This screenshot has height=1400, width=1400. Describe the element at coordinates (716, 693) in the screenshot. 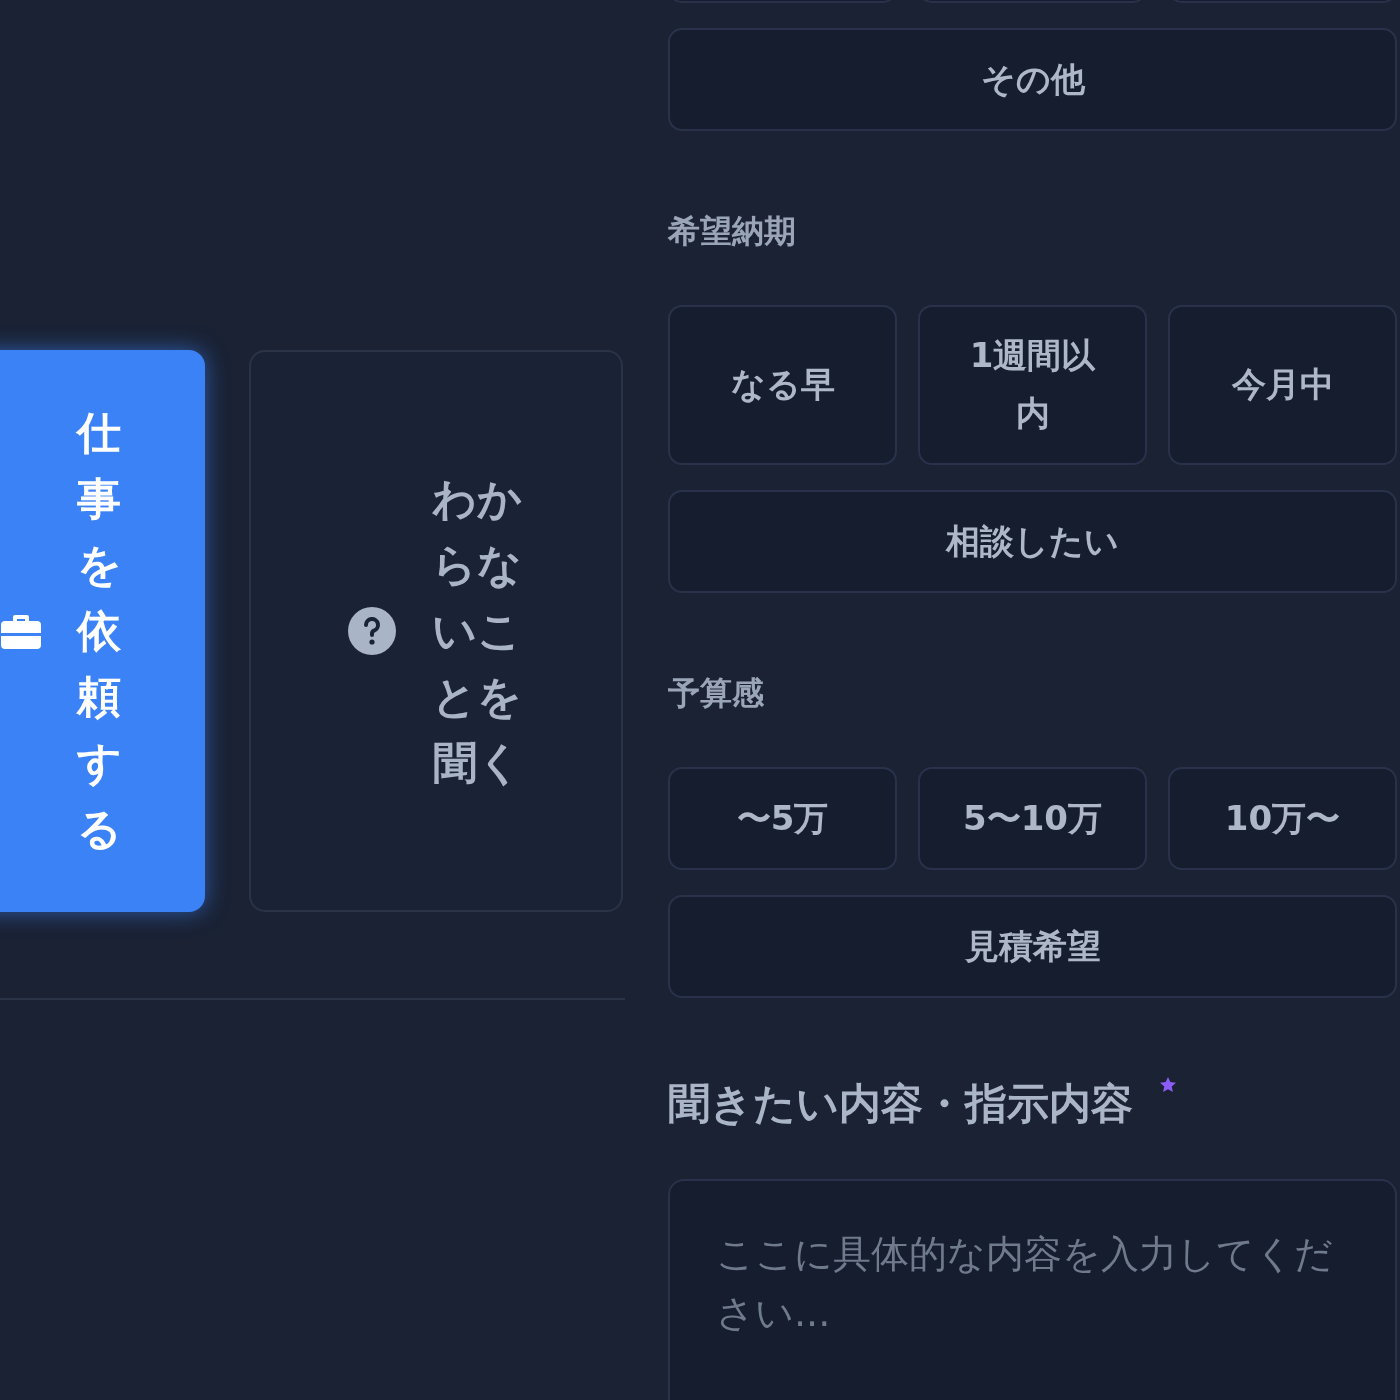

I see `section-label: 予算感` at that location.